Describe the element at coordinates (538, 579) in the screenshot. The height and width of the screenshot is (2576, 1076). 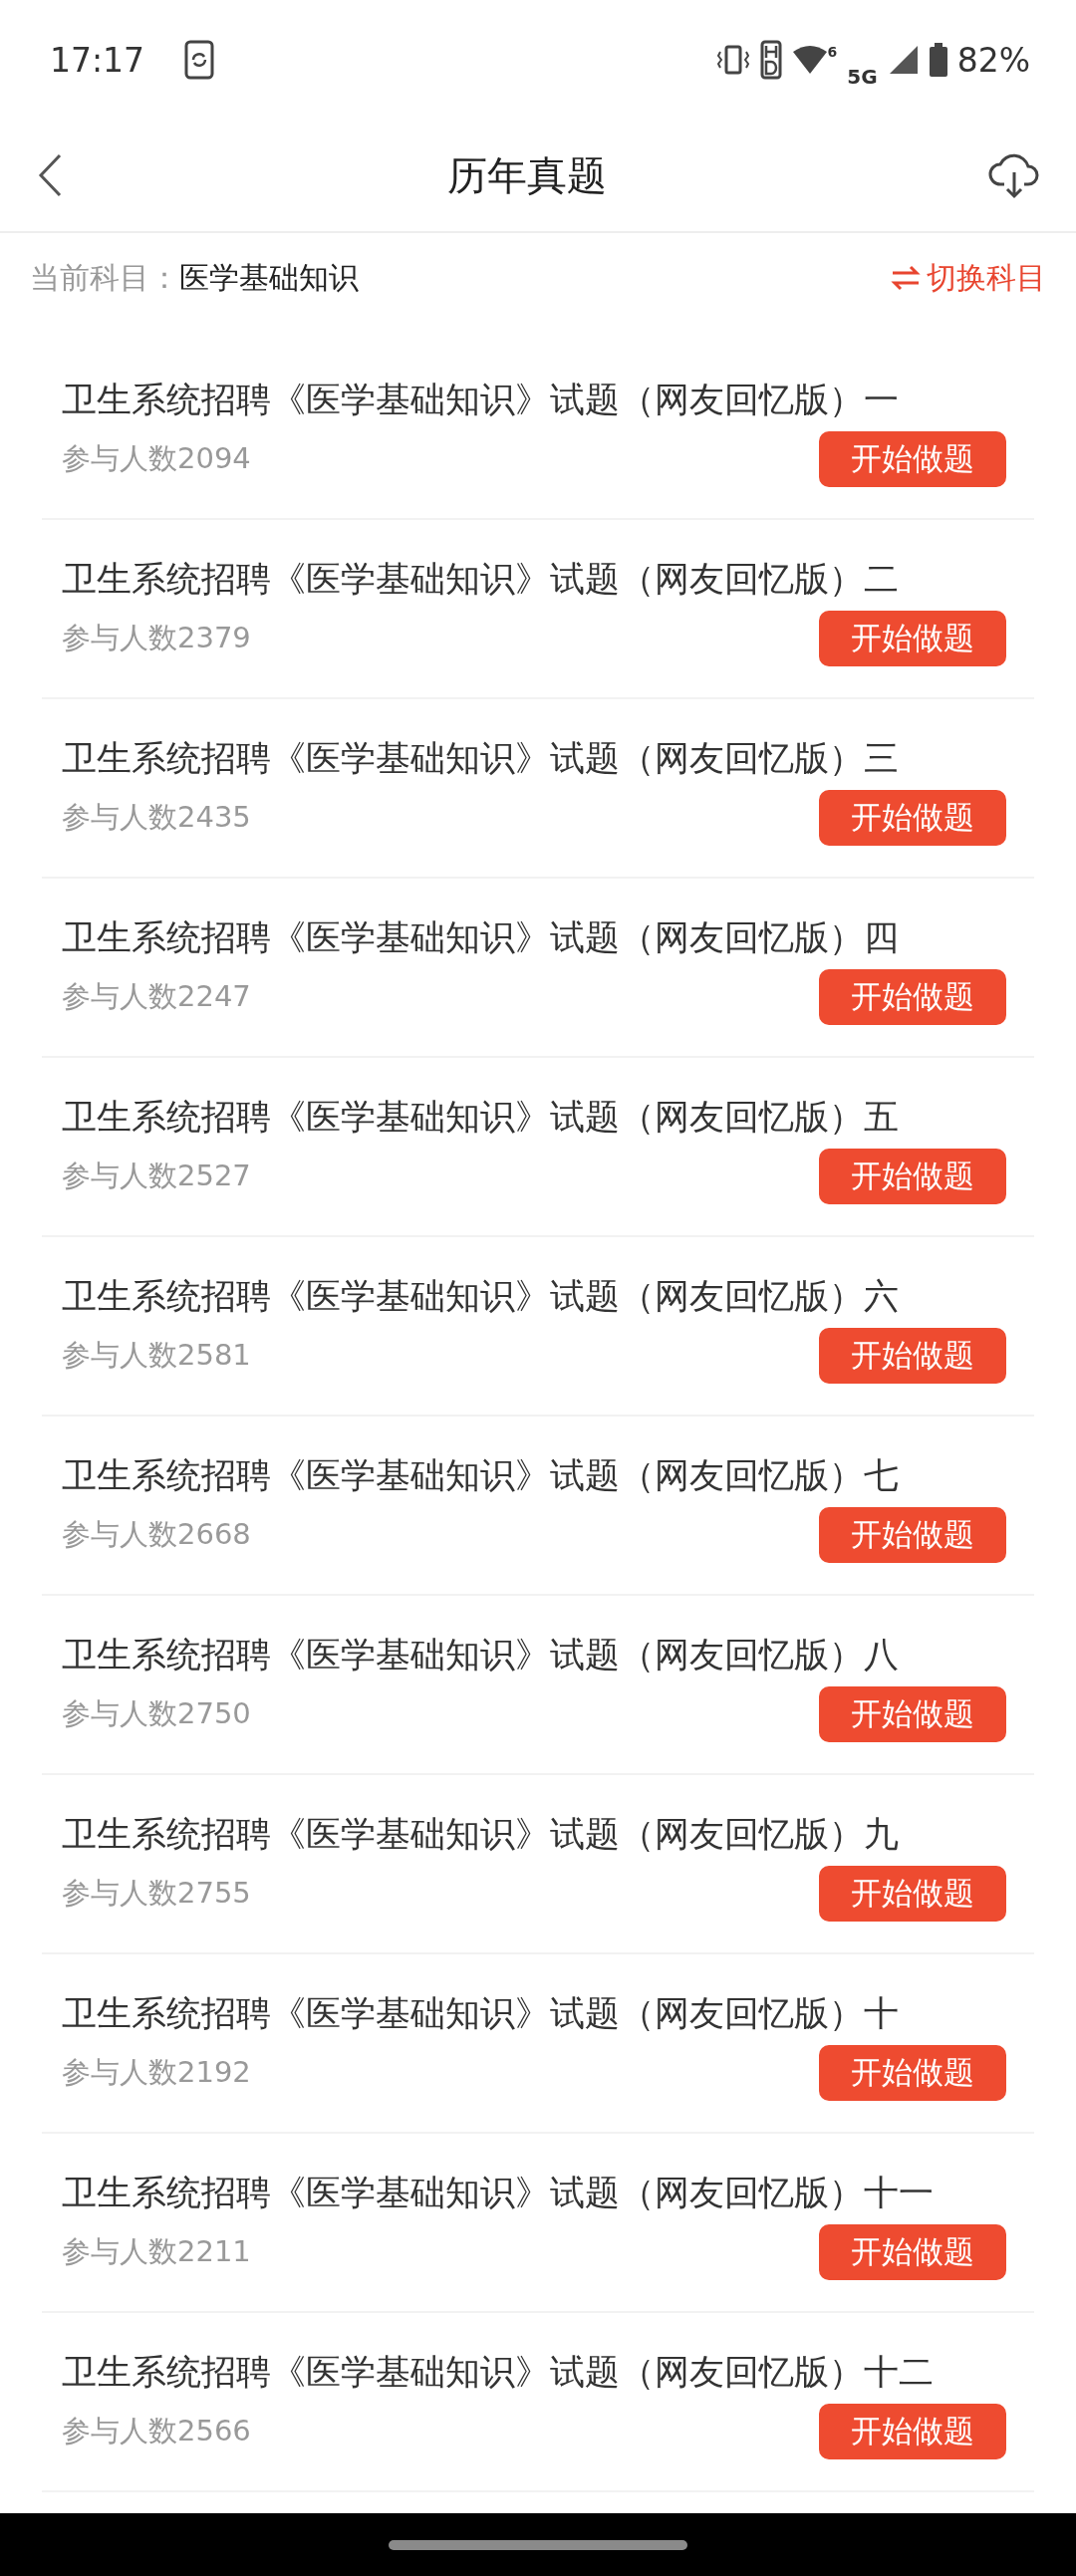
I see `paper-title: 卫生系统招聘《医学基础知识》试题（网友回忆版）二` at that location.